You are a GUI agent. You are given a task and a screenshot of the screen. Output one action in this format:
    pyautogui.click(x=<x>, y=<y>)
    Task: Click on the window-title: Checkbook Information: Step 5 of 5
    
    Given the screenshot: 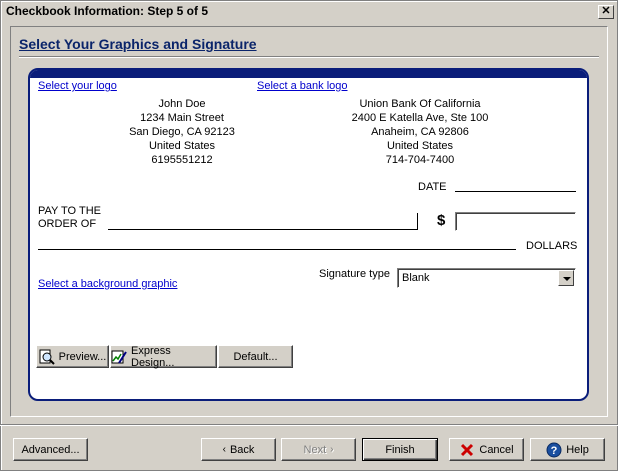 What is the action you would take?
    pyautogui.click(x=107, y=11)
    